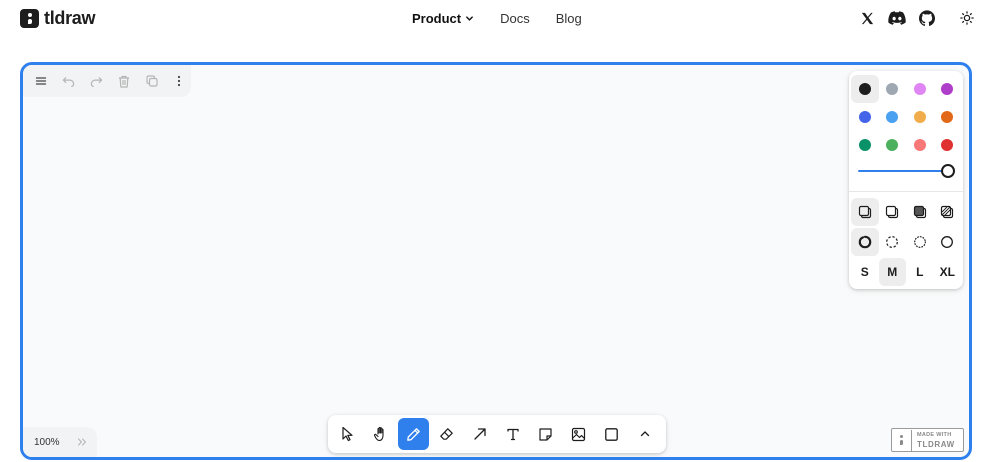 This screenshot has width=1000, height=462. Describe the element at coordinates (920, 242) in the screenshot. I see `dash-dotted-icon` at that location.